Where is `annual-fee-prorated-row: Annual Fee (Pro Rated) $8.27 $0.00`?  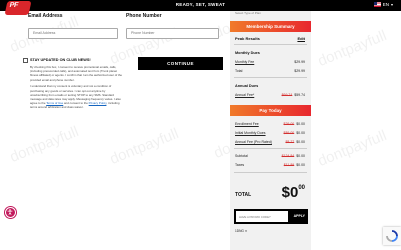
annual-fee-prorated-row: Annual Fee (Pro Rated) $8.27 $0.00 is located at coordinates (270, 142).